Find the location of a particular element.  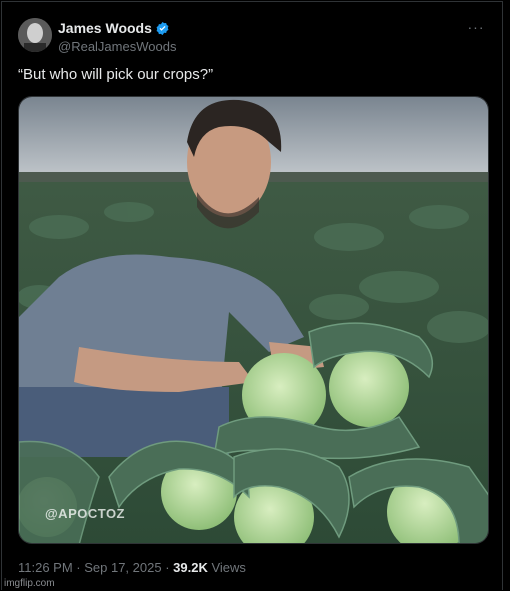

views-count: 39.2K is located at coordinates (190, 567).